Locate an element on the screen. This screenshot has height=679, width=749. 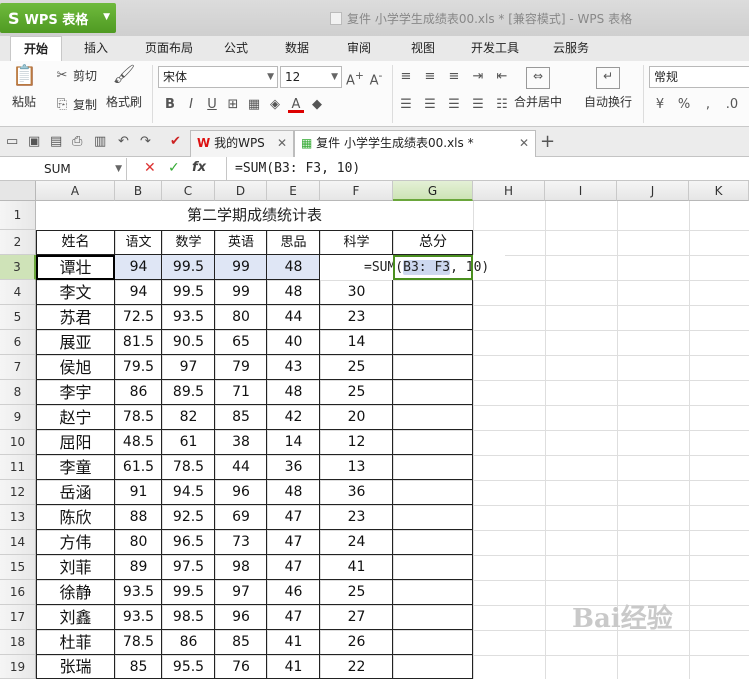
score-cell: 73 is located at coordinates (241, 542).